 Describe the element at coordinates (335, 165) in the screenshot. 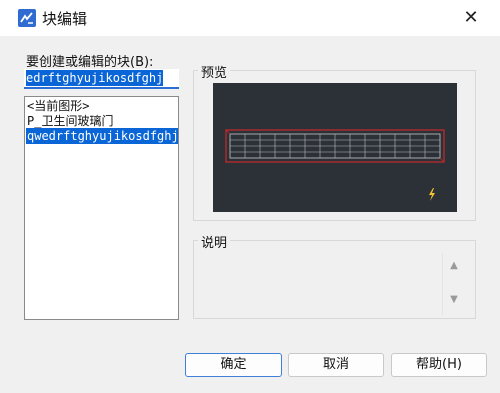

I see `block-preview-drawing` at that location.